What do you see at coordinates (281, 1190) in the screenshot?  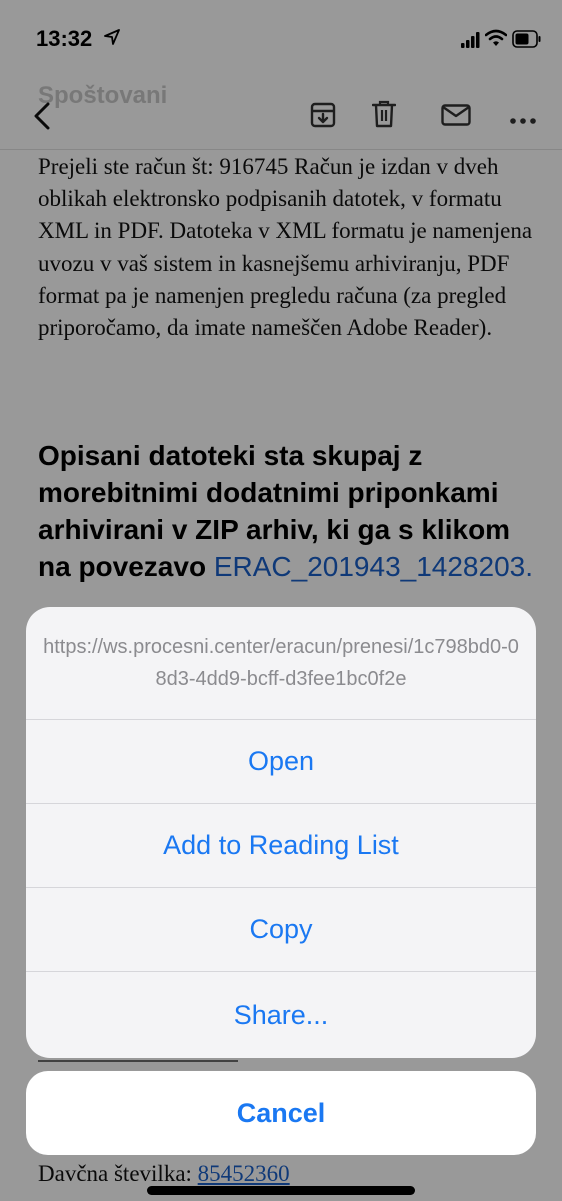 I see `home-indicator` at bounding box center [281, 1190].